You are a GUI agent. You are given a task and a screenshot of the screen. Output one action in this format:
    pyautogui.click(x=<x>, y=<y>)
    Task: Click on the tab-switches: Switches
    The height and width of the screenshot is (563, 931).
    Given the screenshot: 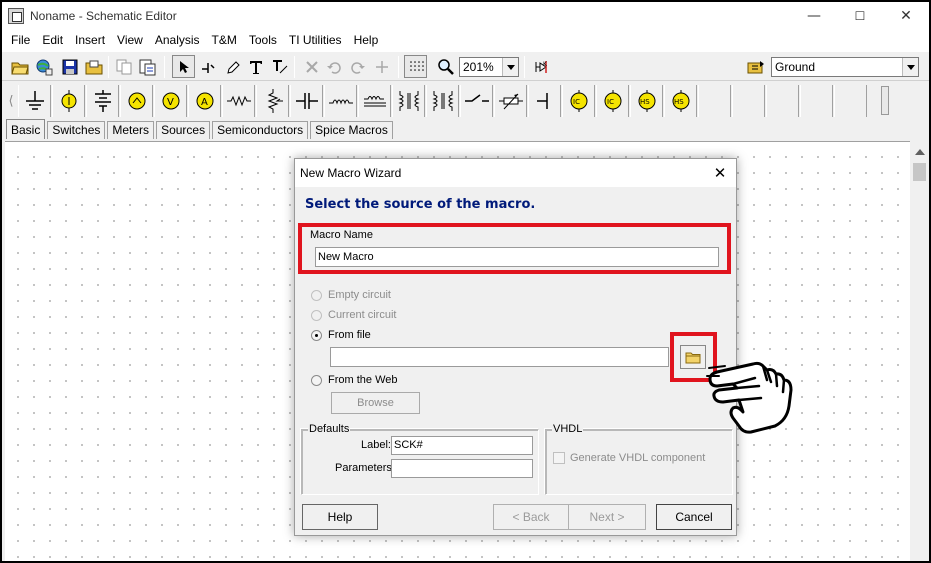 What is the action you would take?
    pyautogui.click(x=76, y=130)
    